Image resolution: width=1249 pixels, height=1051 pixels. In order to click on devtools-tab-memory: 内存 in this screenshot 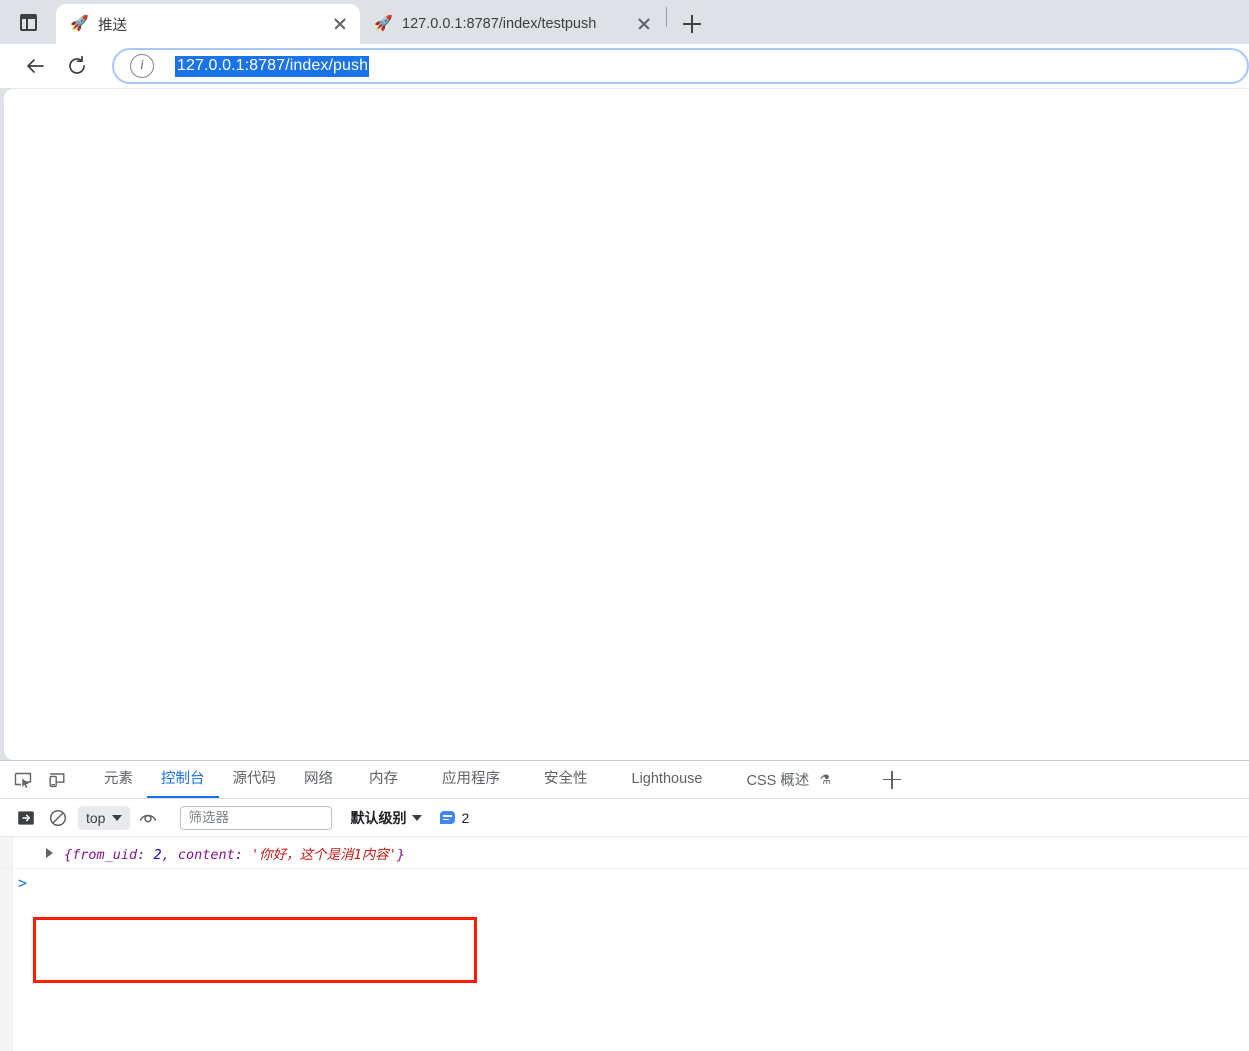, I will do `click(383, 779)`.